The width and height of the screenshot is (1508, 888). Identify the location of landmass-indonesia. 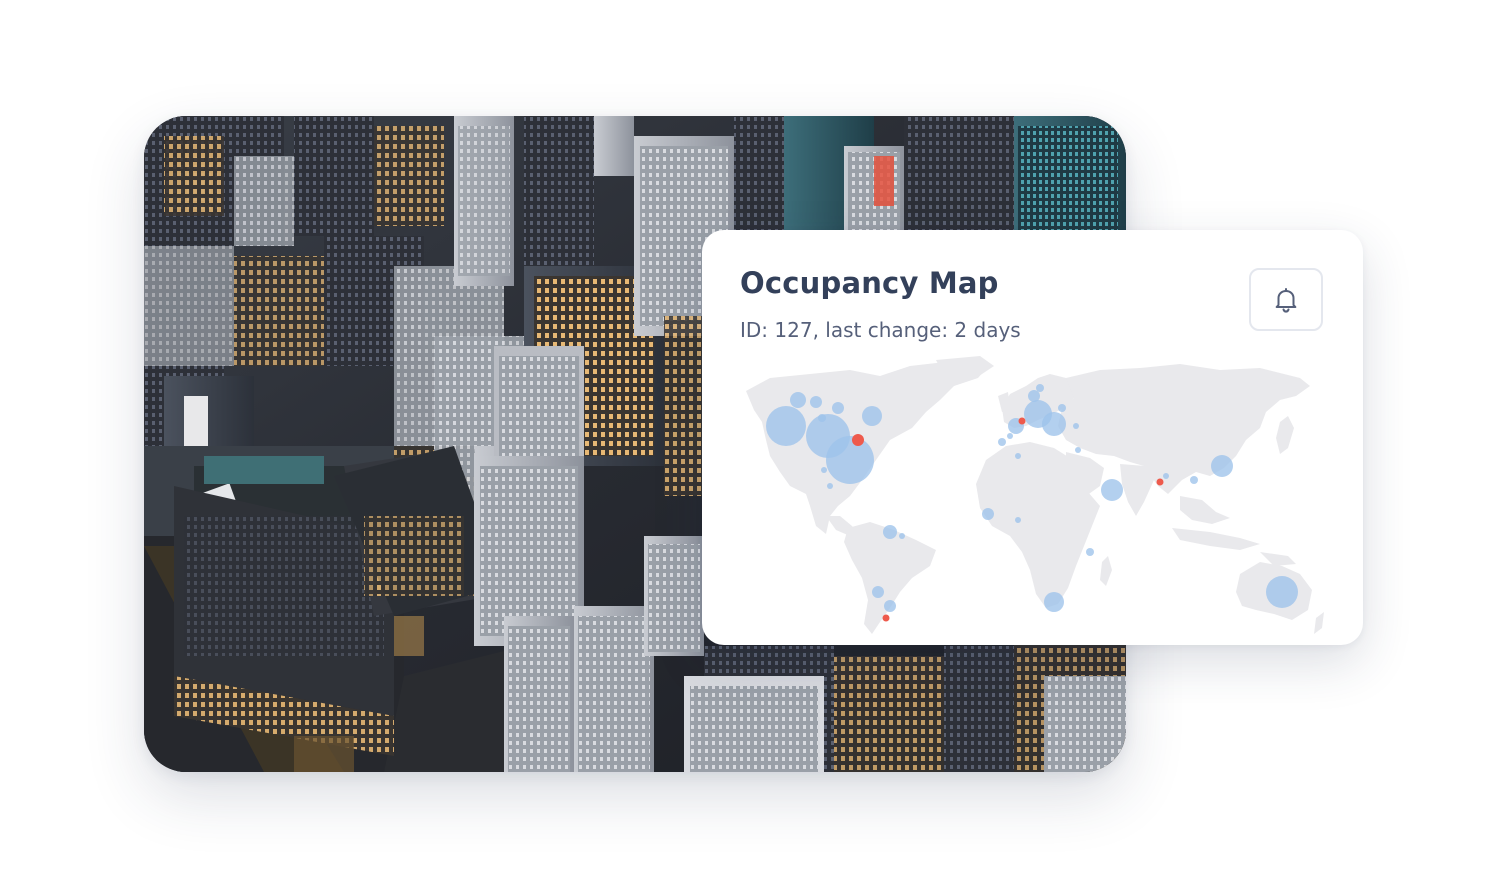
(1216, 539).